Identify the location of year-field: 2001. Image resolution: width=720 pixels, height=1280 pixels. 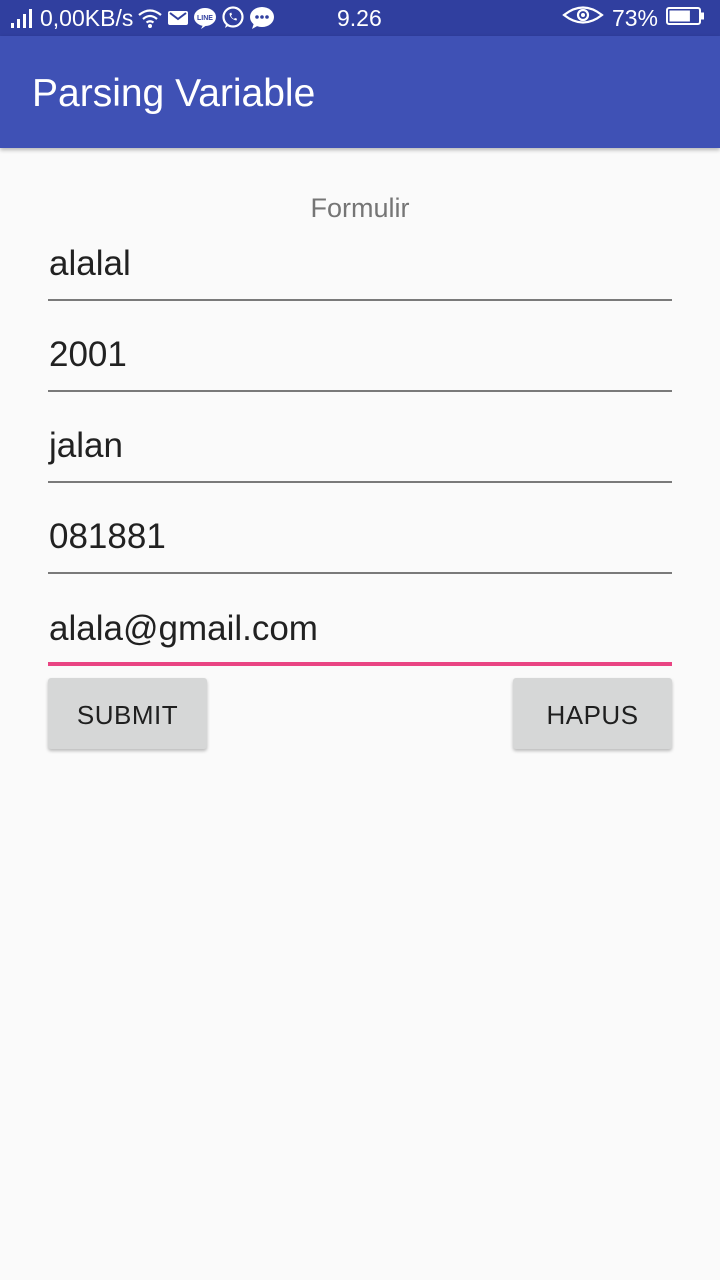
(360, 362).